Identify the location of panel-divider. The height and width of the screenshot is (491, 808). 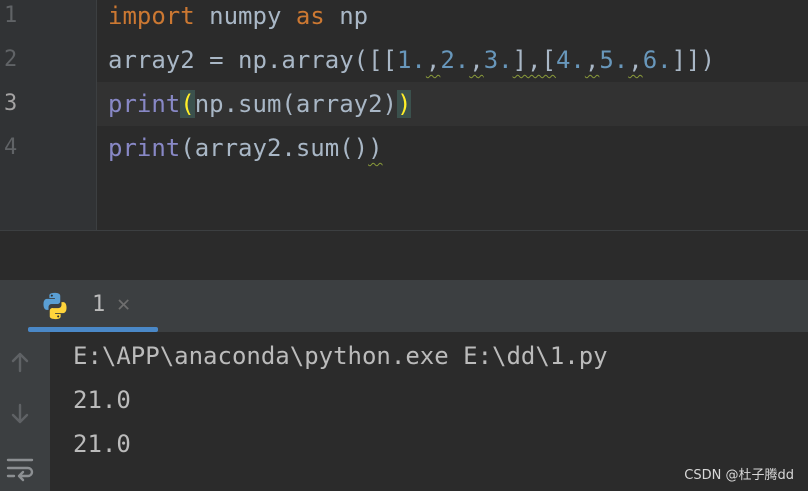
(404, 255).